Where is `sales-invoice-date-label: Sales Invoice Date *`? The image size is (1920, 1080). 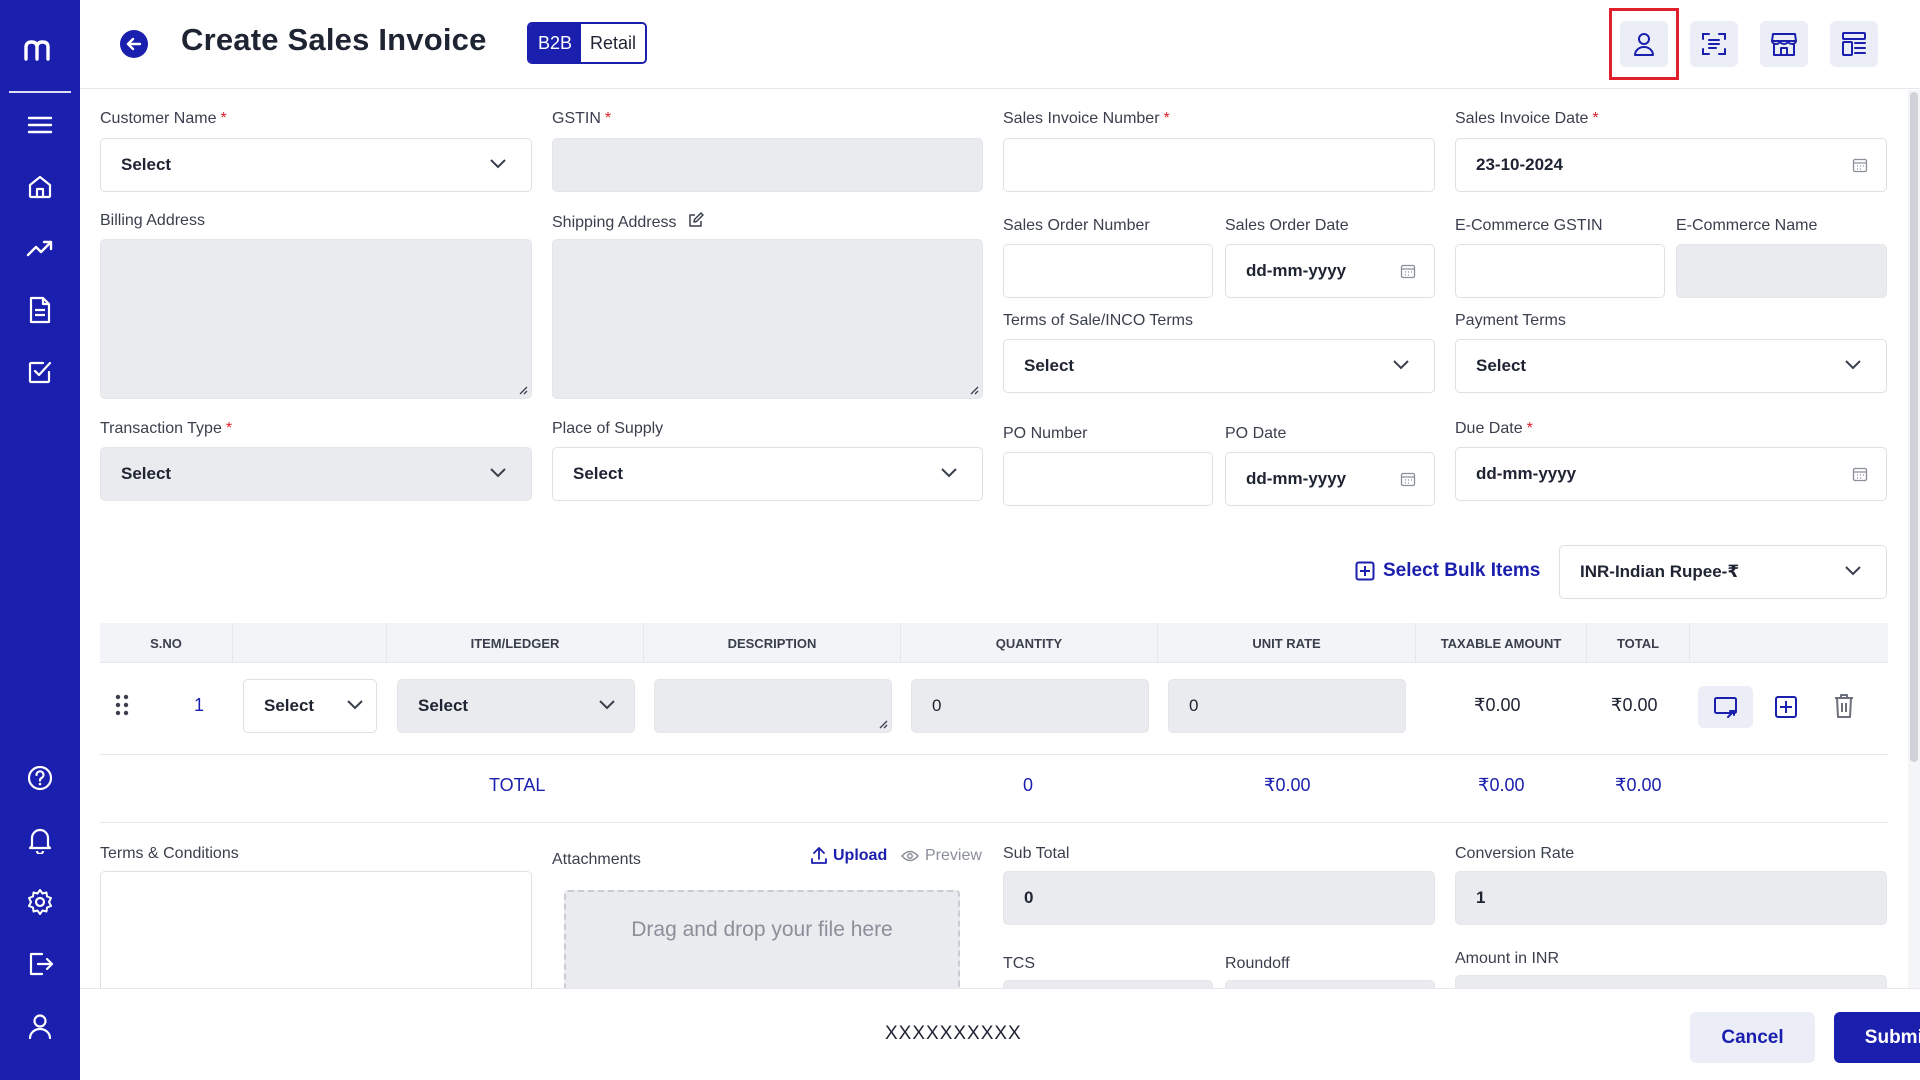 sales-invoice-date-label: Sales Invoice Date * is located at coordinates (1527, 118).